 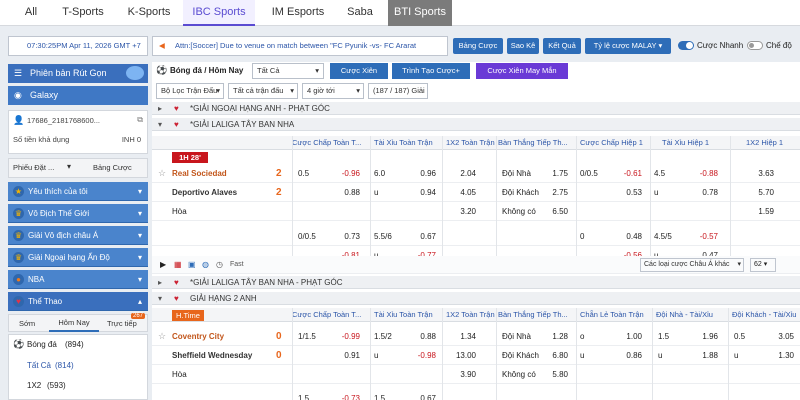 What do you see at coordinates (462, 211) in the screenshot?
I see `odds-value: 3.20` at bounding box center [462, 211].